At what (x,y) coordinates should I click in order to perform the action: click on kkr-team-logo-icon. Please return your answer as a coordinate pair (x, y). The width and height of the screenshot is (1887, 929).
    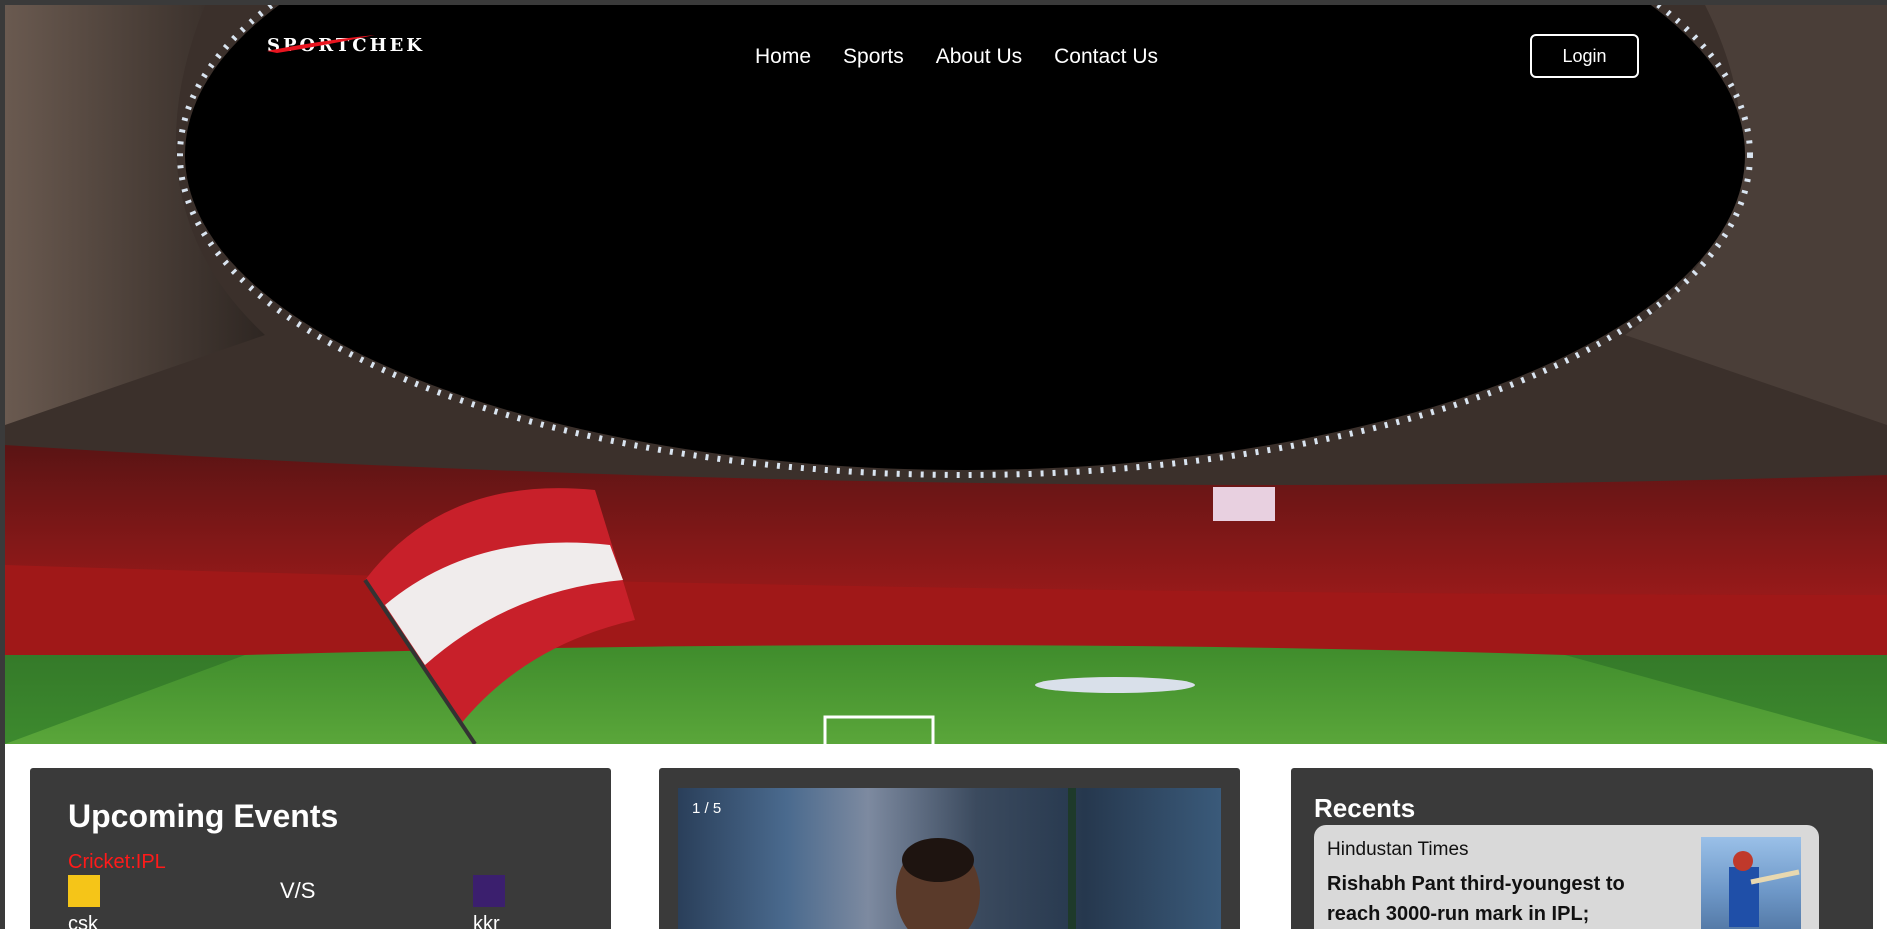
    Looking at the image, I should click on (489, 891).